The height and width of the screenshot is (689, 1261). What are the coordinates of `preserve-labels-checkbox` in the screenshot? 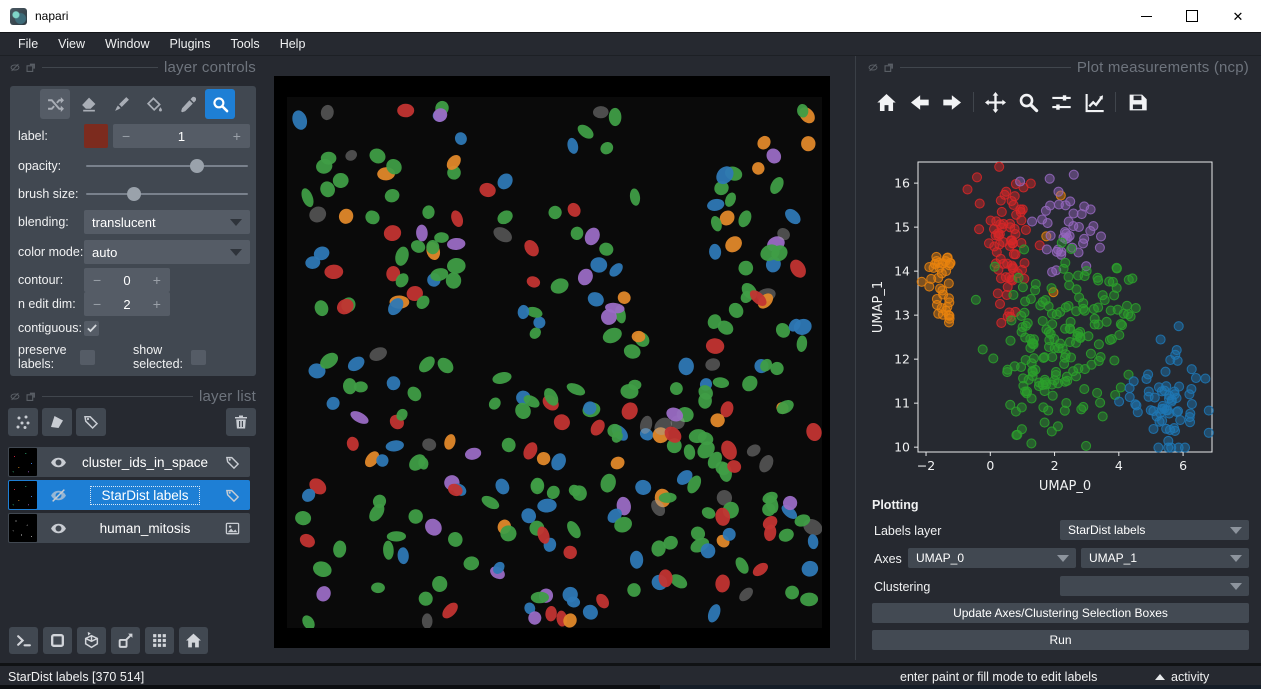 It's located at (87, 357).